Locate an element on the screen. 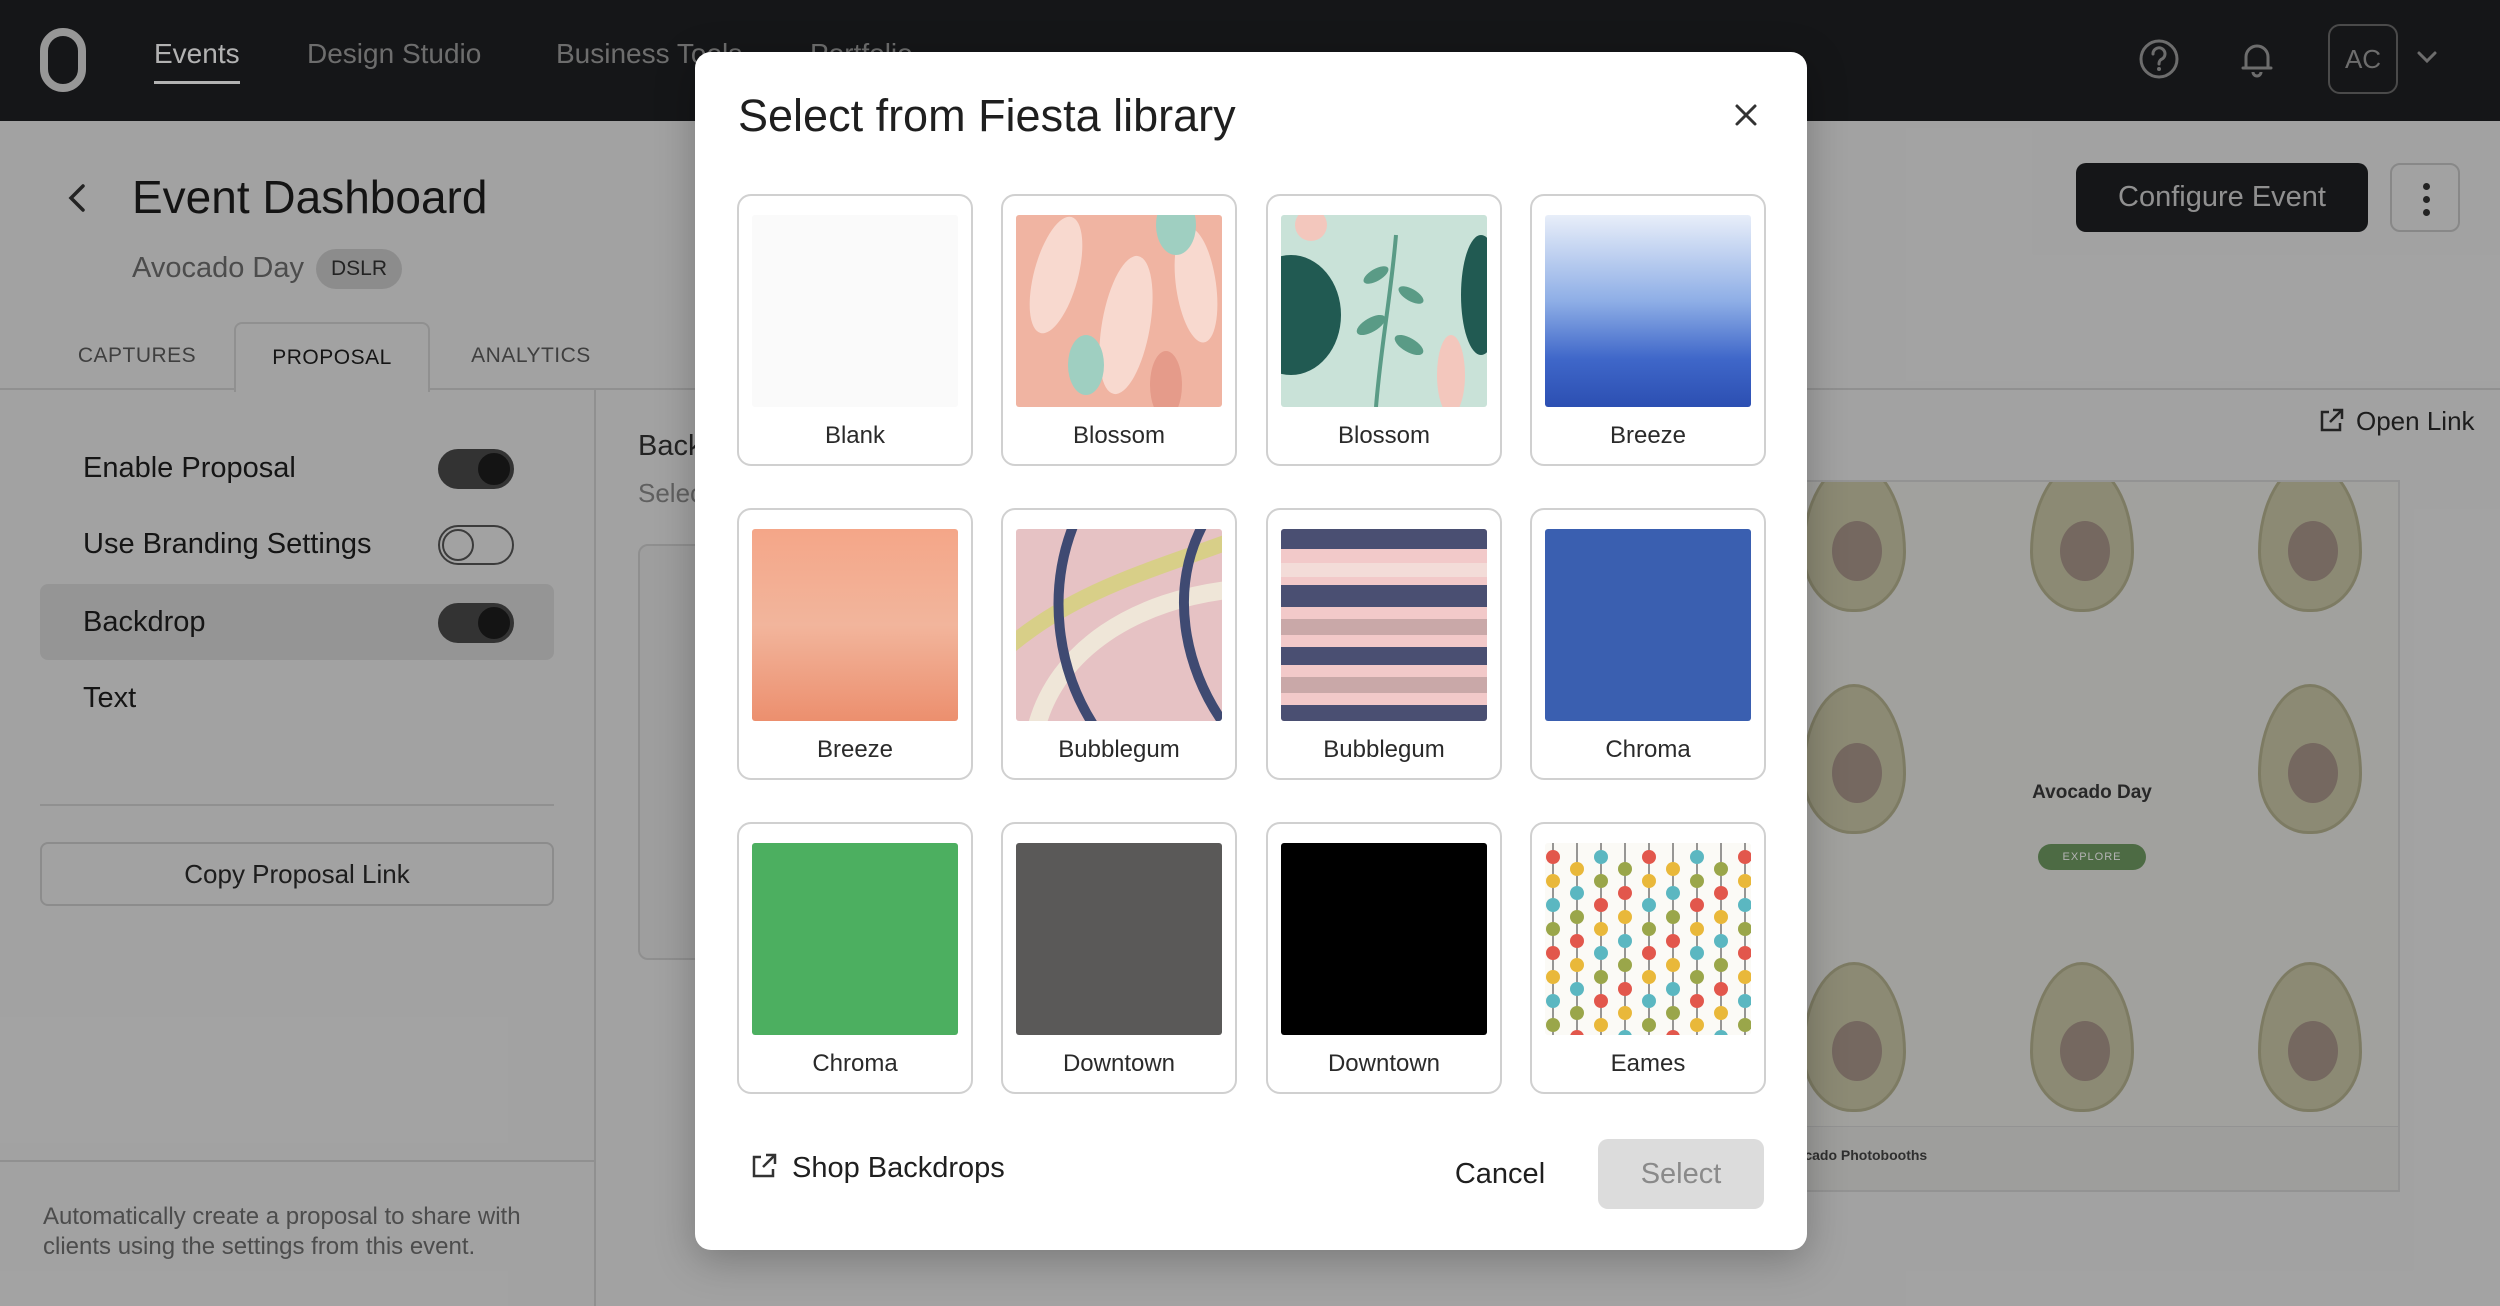 This screenshot has height=1306, width=2500. close-icon is located at coordinates (1746, 115).